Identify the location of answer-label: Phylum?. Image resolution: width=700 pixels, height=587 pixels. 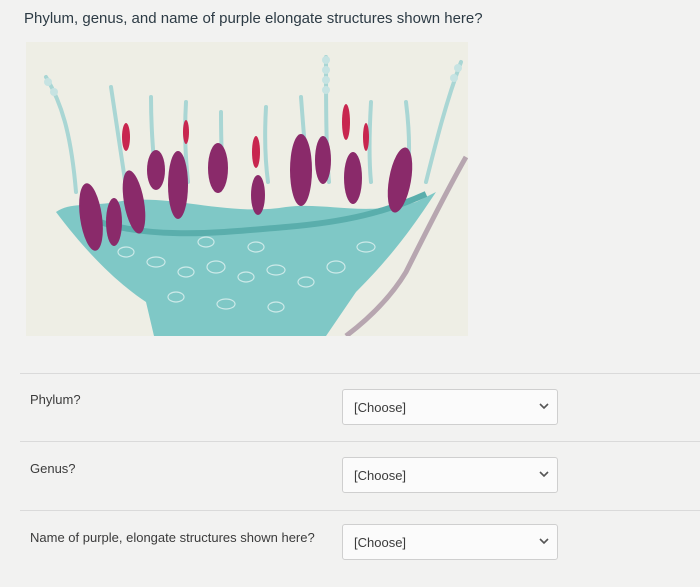
(55, 399).